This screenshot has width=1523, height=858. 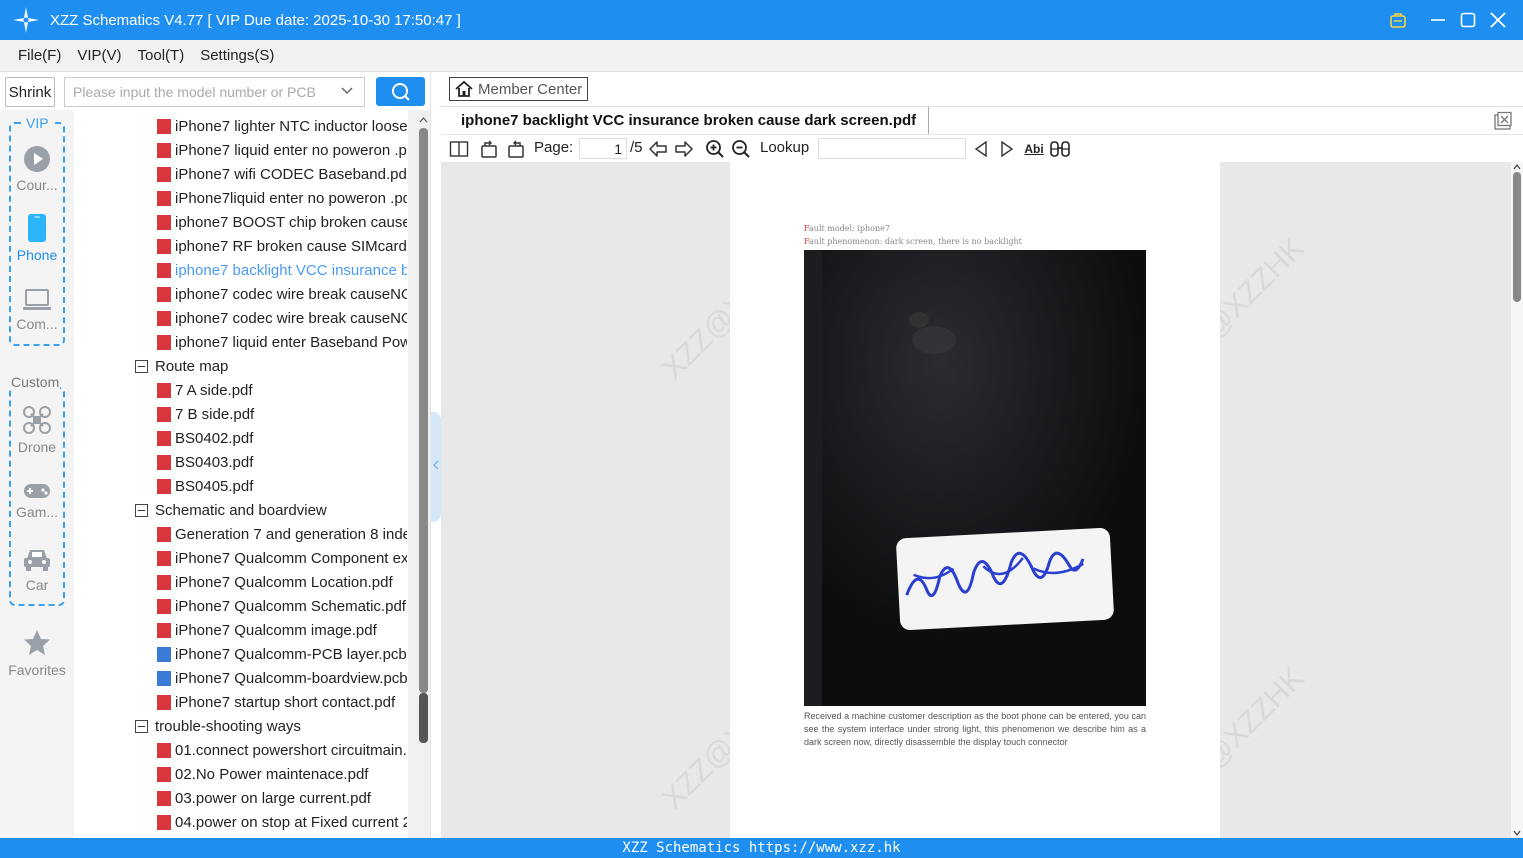 What do you see at coordinates (282, 198) in the screenshot?
I see `tree-file-item: iPhone7liquid enter no poweron .pdf` at bounding box center [282, 198].